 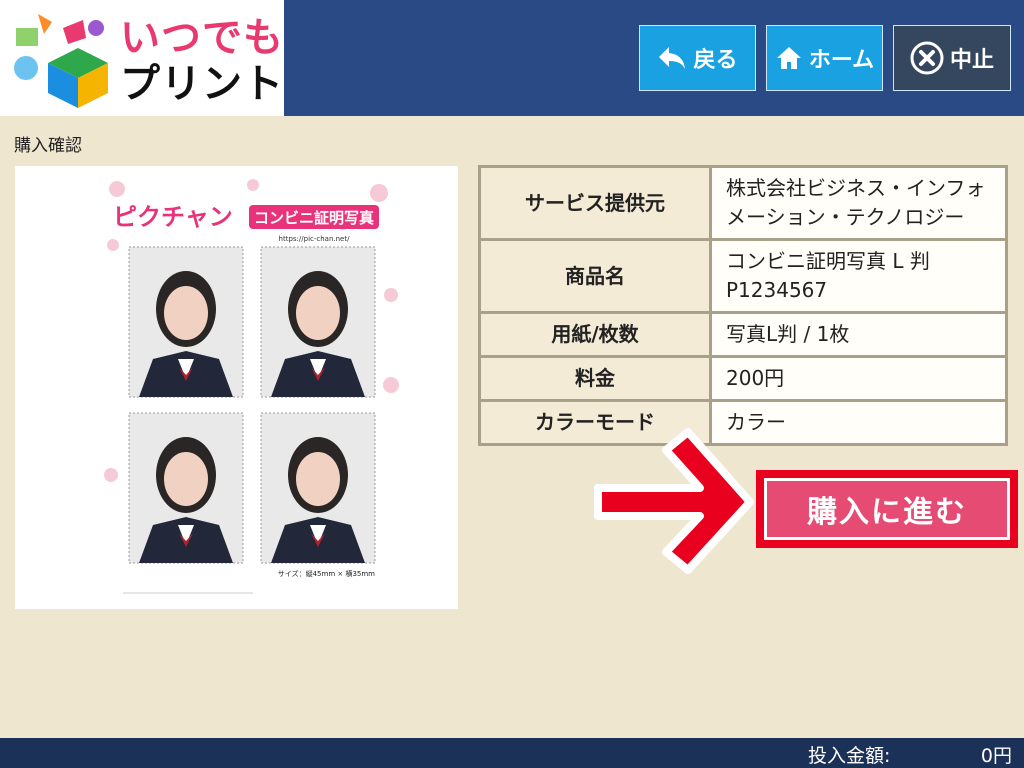 I want to click on back-button: 戻る, so click(x=697, y=58).